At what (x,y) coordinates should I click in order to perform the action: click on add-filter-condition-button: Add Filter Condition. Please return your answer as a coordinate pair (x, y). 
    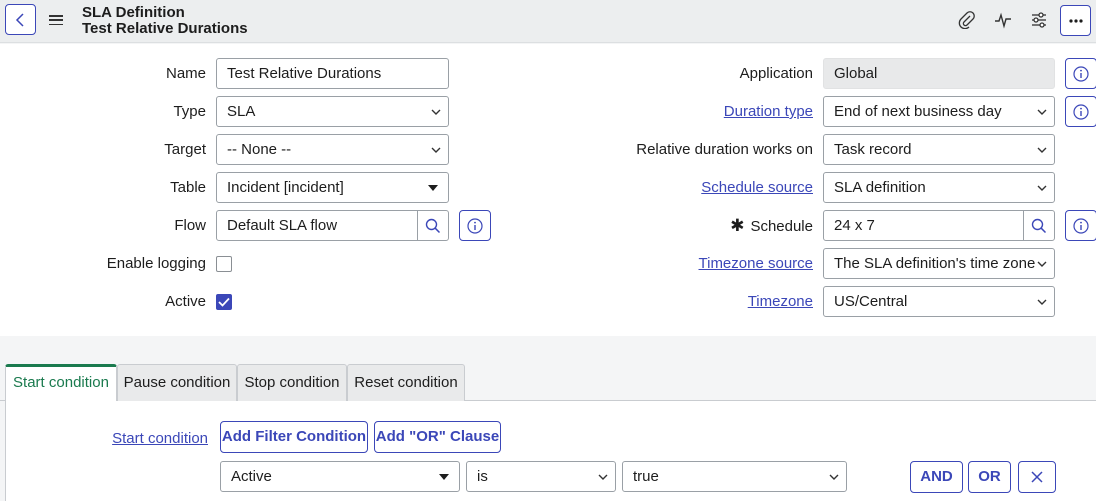
    Looking at the image, I should click on (294, 437).